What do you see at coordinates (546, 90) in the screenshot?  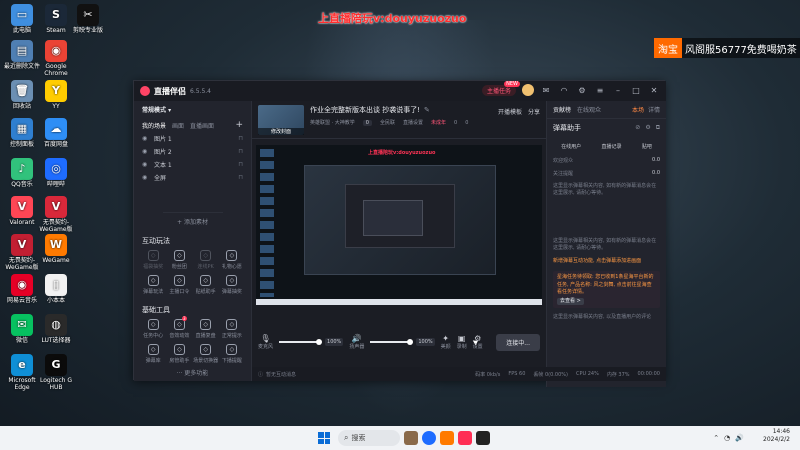 I see `message-icon: ✉` at bounding box center [546, 90].